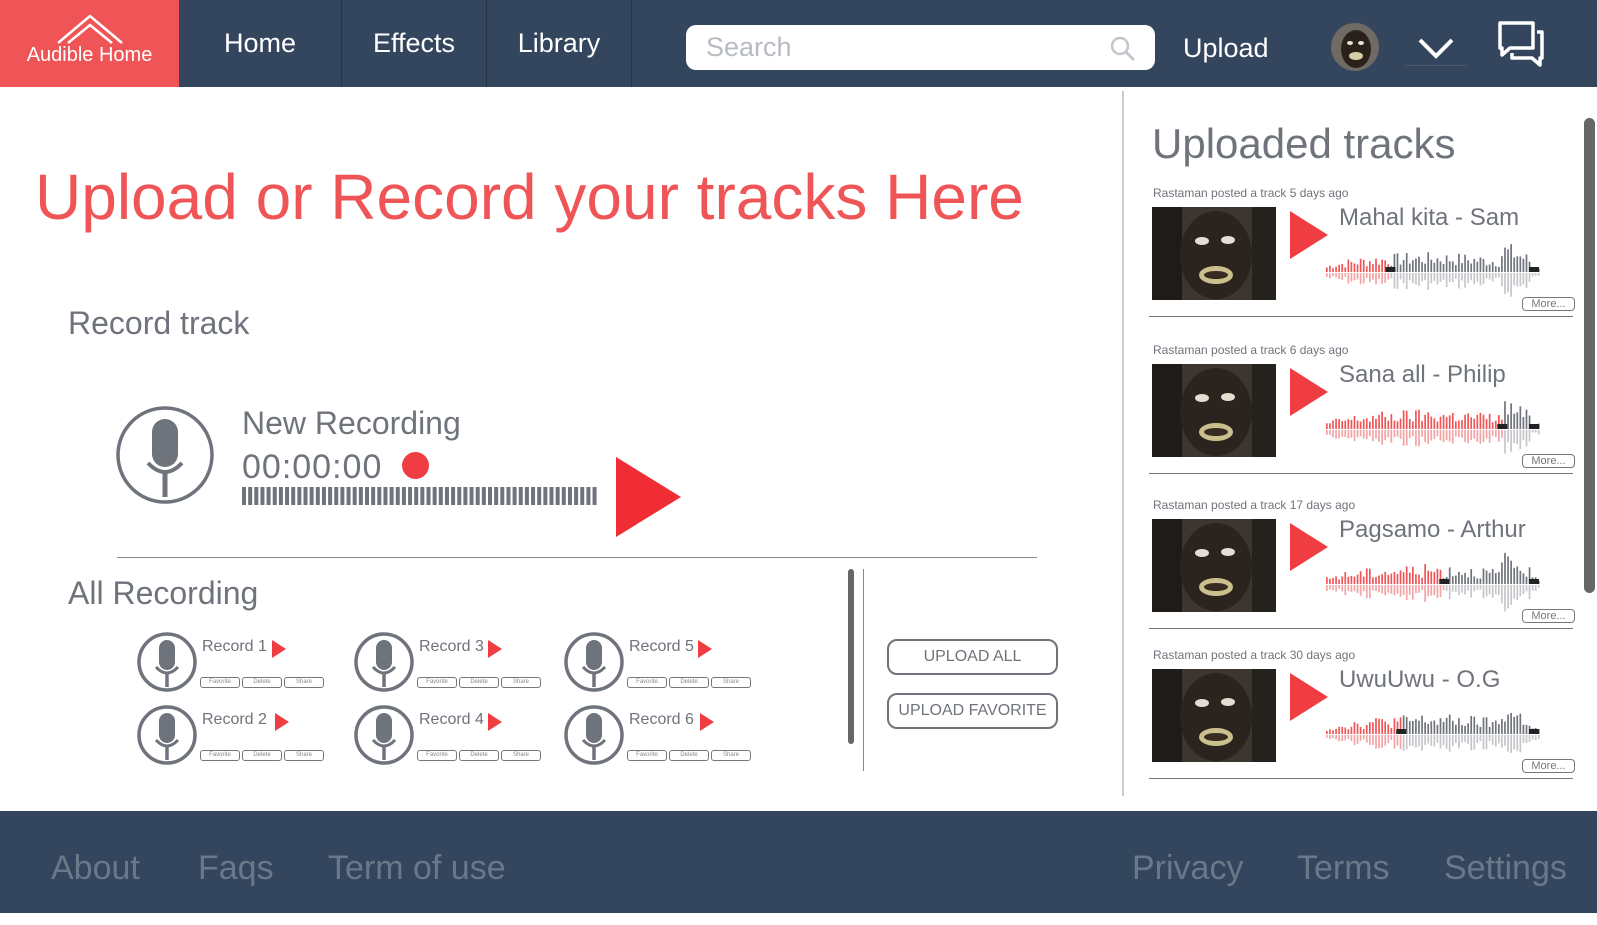 Image resolution: width=1597 pixels, height=925 pixels. What do you see at coordinates (661, 719) in the screenshot?
I see `record-name: Record 6` at bounding box center [661, 719].